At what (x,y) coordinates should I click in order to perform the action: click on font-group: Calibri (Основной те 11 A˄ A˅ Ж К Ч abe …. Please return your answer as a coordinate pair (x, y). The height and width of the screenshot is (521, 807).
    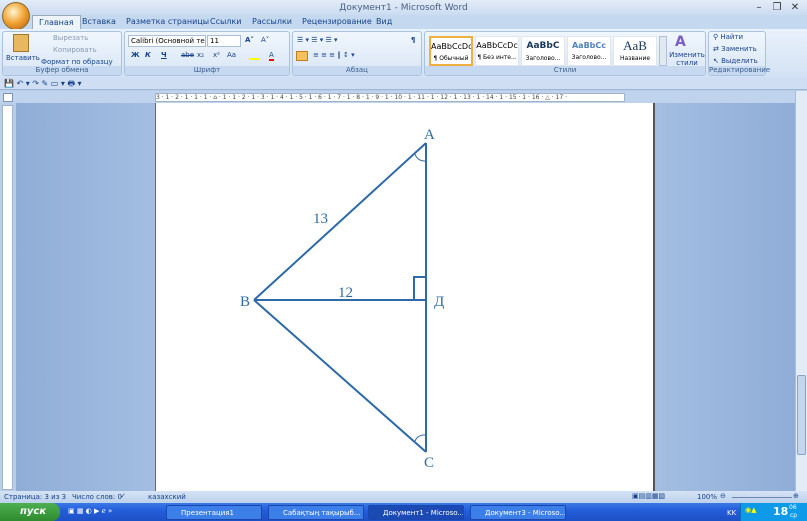
    Looking at the image, I should click on (207, 53).